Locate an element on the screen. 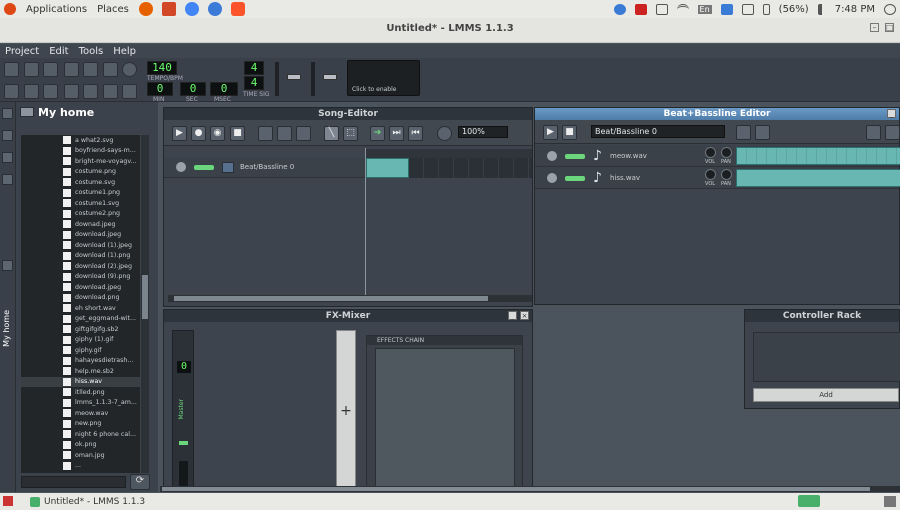 This screenshot has height=510, width=900. song-horizontal-scrollbar is located at coordinates (350, 298).